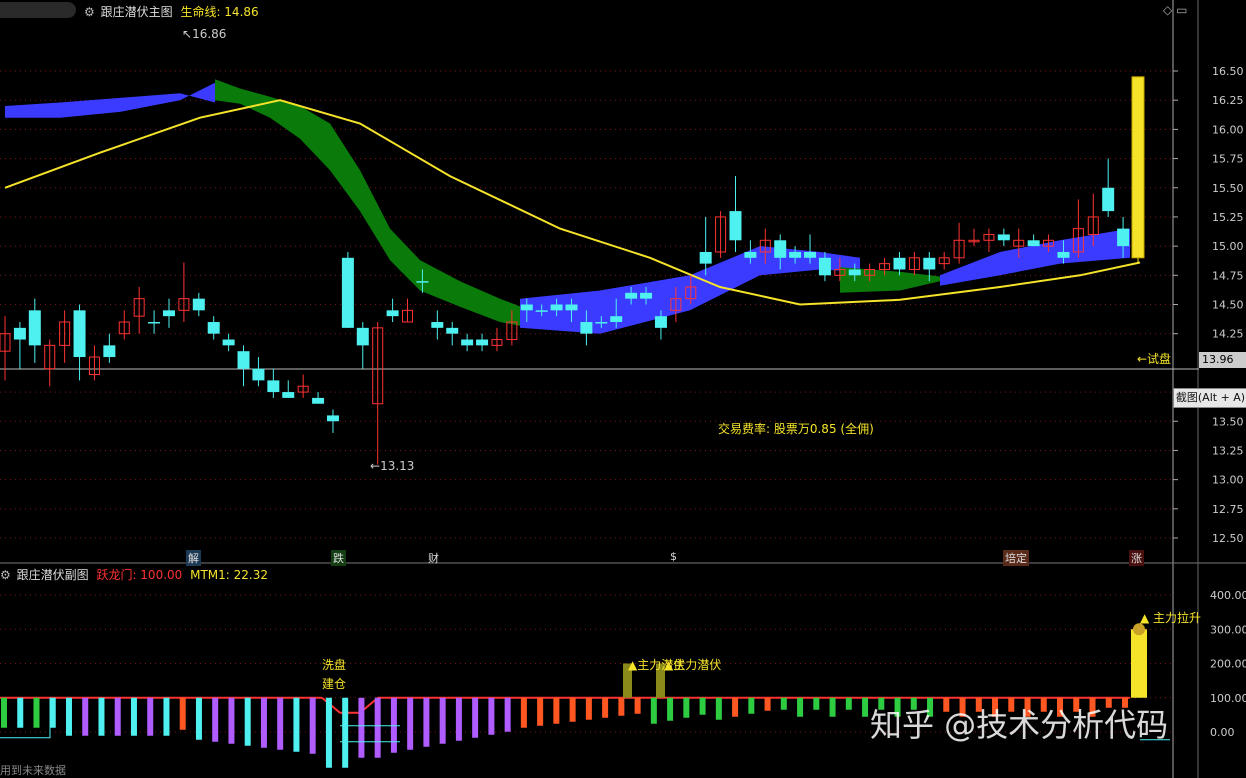  What do you see at coordinates (229, 575) in the screenshot?
I see `mtm-label: MTM1: 22.32` at bounding box center [229, 575].